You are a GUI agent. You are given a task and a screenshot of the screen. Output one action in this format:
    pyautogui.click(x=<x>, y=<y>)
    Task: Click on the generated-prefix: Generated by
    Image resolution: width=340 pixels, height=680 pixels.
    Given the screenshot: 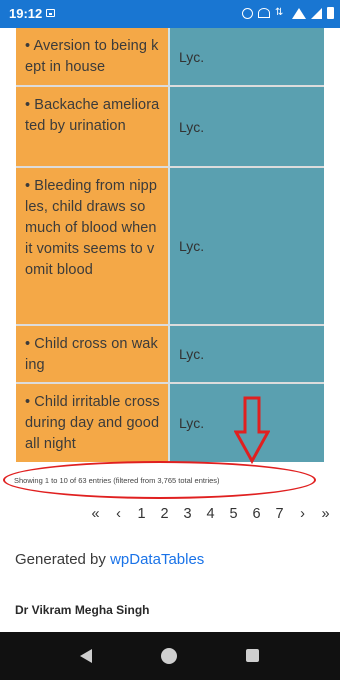 What is the action you would take?
    pyautogui.click(x=60, y=559)
    